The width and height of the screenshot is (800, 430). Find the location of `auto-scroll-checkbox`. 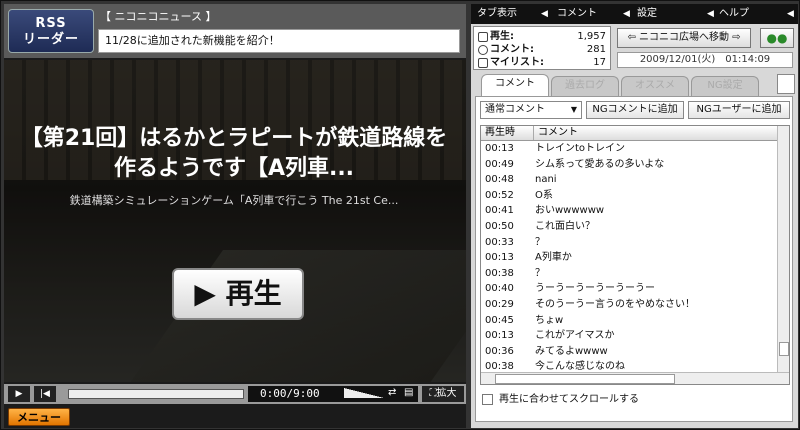

auto-scroll-checkbox is located at coordinates (487, 399).